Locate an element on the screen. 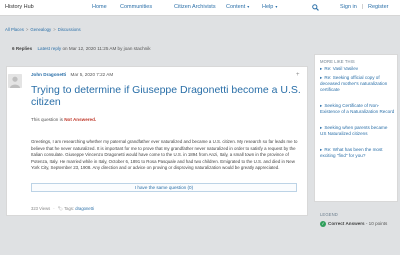 Image resolution: width=400 pixels, height=255 pixels. breadcrumb: All Places > Genealogy > Discussions is located at coordinates (43, 29).